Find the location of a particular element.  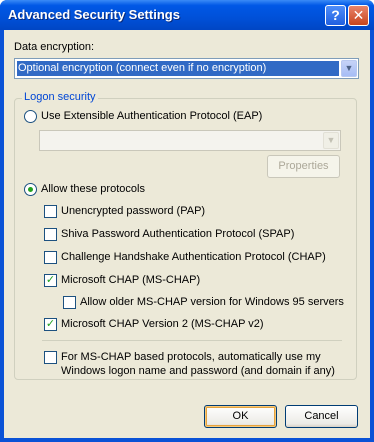

cancel-button: Cancel is located at coordinates (321, 416).